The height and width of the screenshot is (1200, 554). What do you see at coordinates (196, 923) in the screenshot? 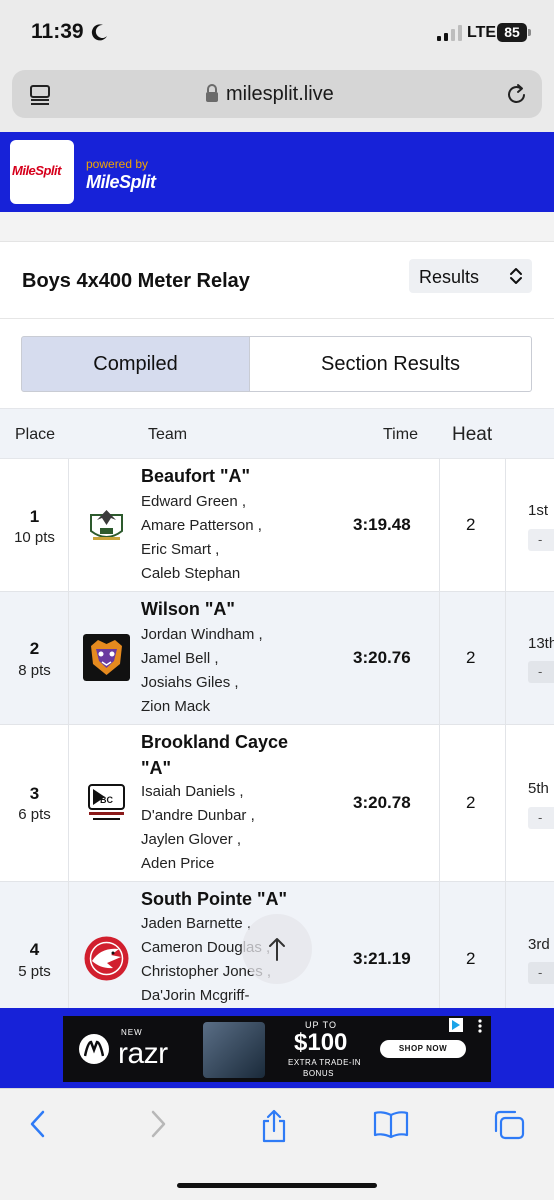
I see `athlete-name: Jaden Barnette ,` at bounding box center [196, 923].